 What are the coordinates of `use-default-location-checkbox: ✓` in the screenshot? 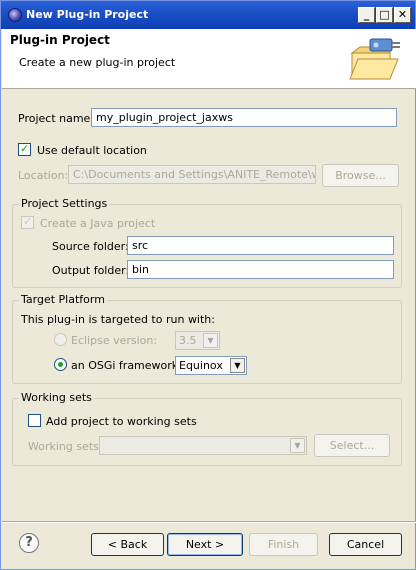 It's located at (24, 149).